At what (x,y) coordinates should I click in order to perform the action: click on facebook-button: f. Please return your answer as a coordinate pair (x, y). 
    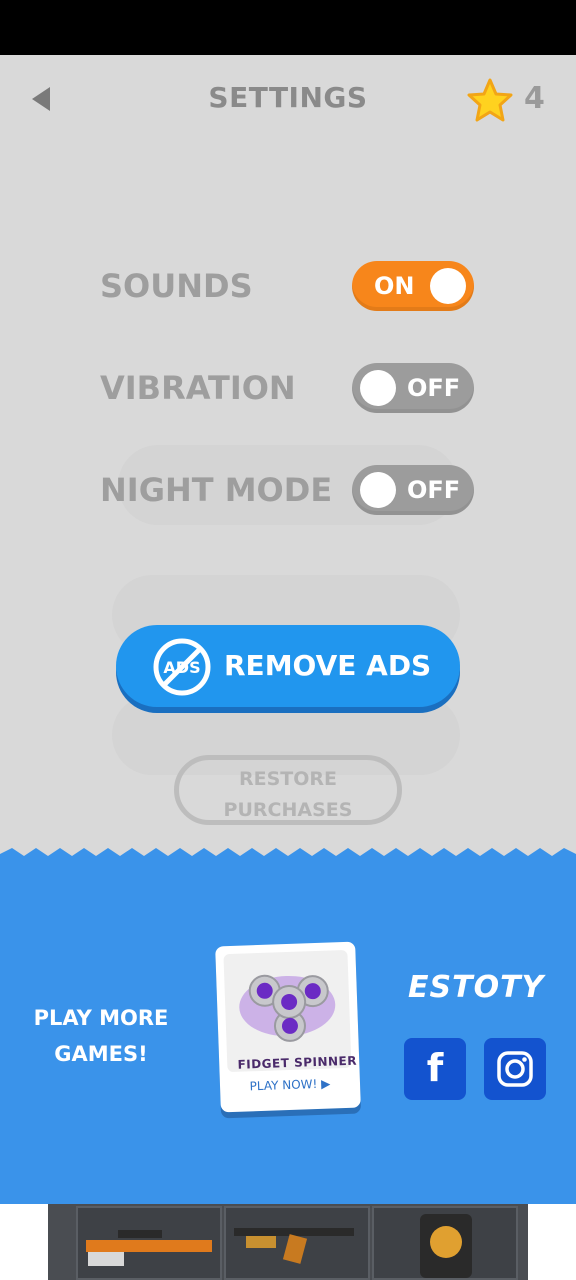
    Looking at the image, I should click on (435, 1069).